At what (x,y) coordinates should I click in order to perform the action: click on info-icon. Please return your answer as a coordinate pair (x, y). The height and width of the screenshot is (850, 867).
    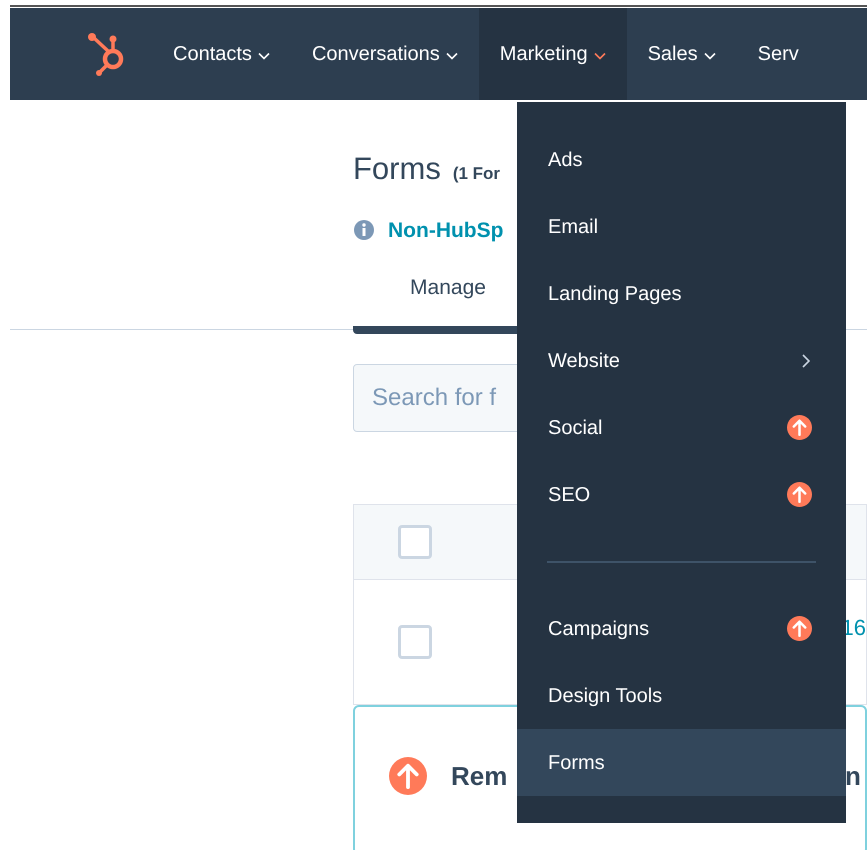
    Looking at the image, I should click on (364, 230).